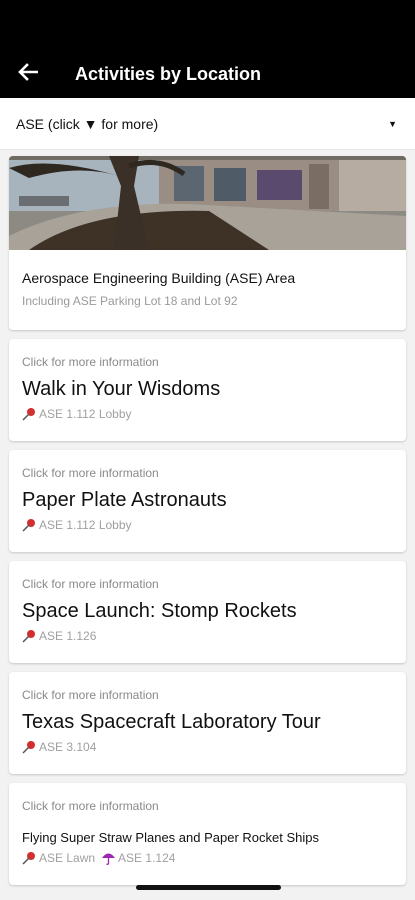  Describe the element at coordinates (207, 124) in the screenshot. I see `location-dropdown: ASE (click ▼ for more) ▼` at that location.